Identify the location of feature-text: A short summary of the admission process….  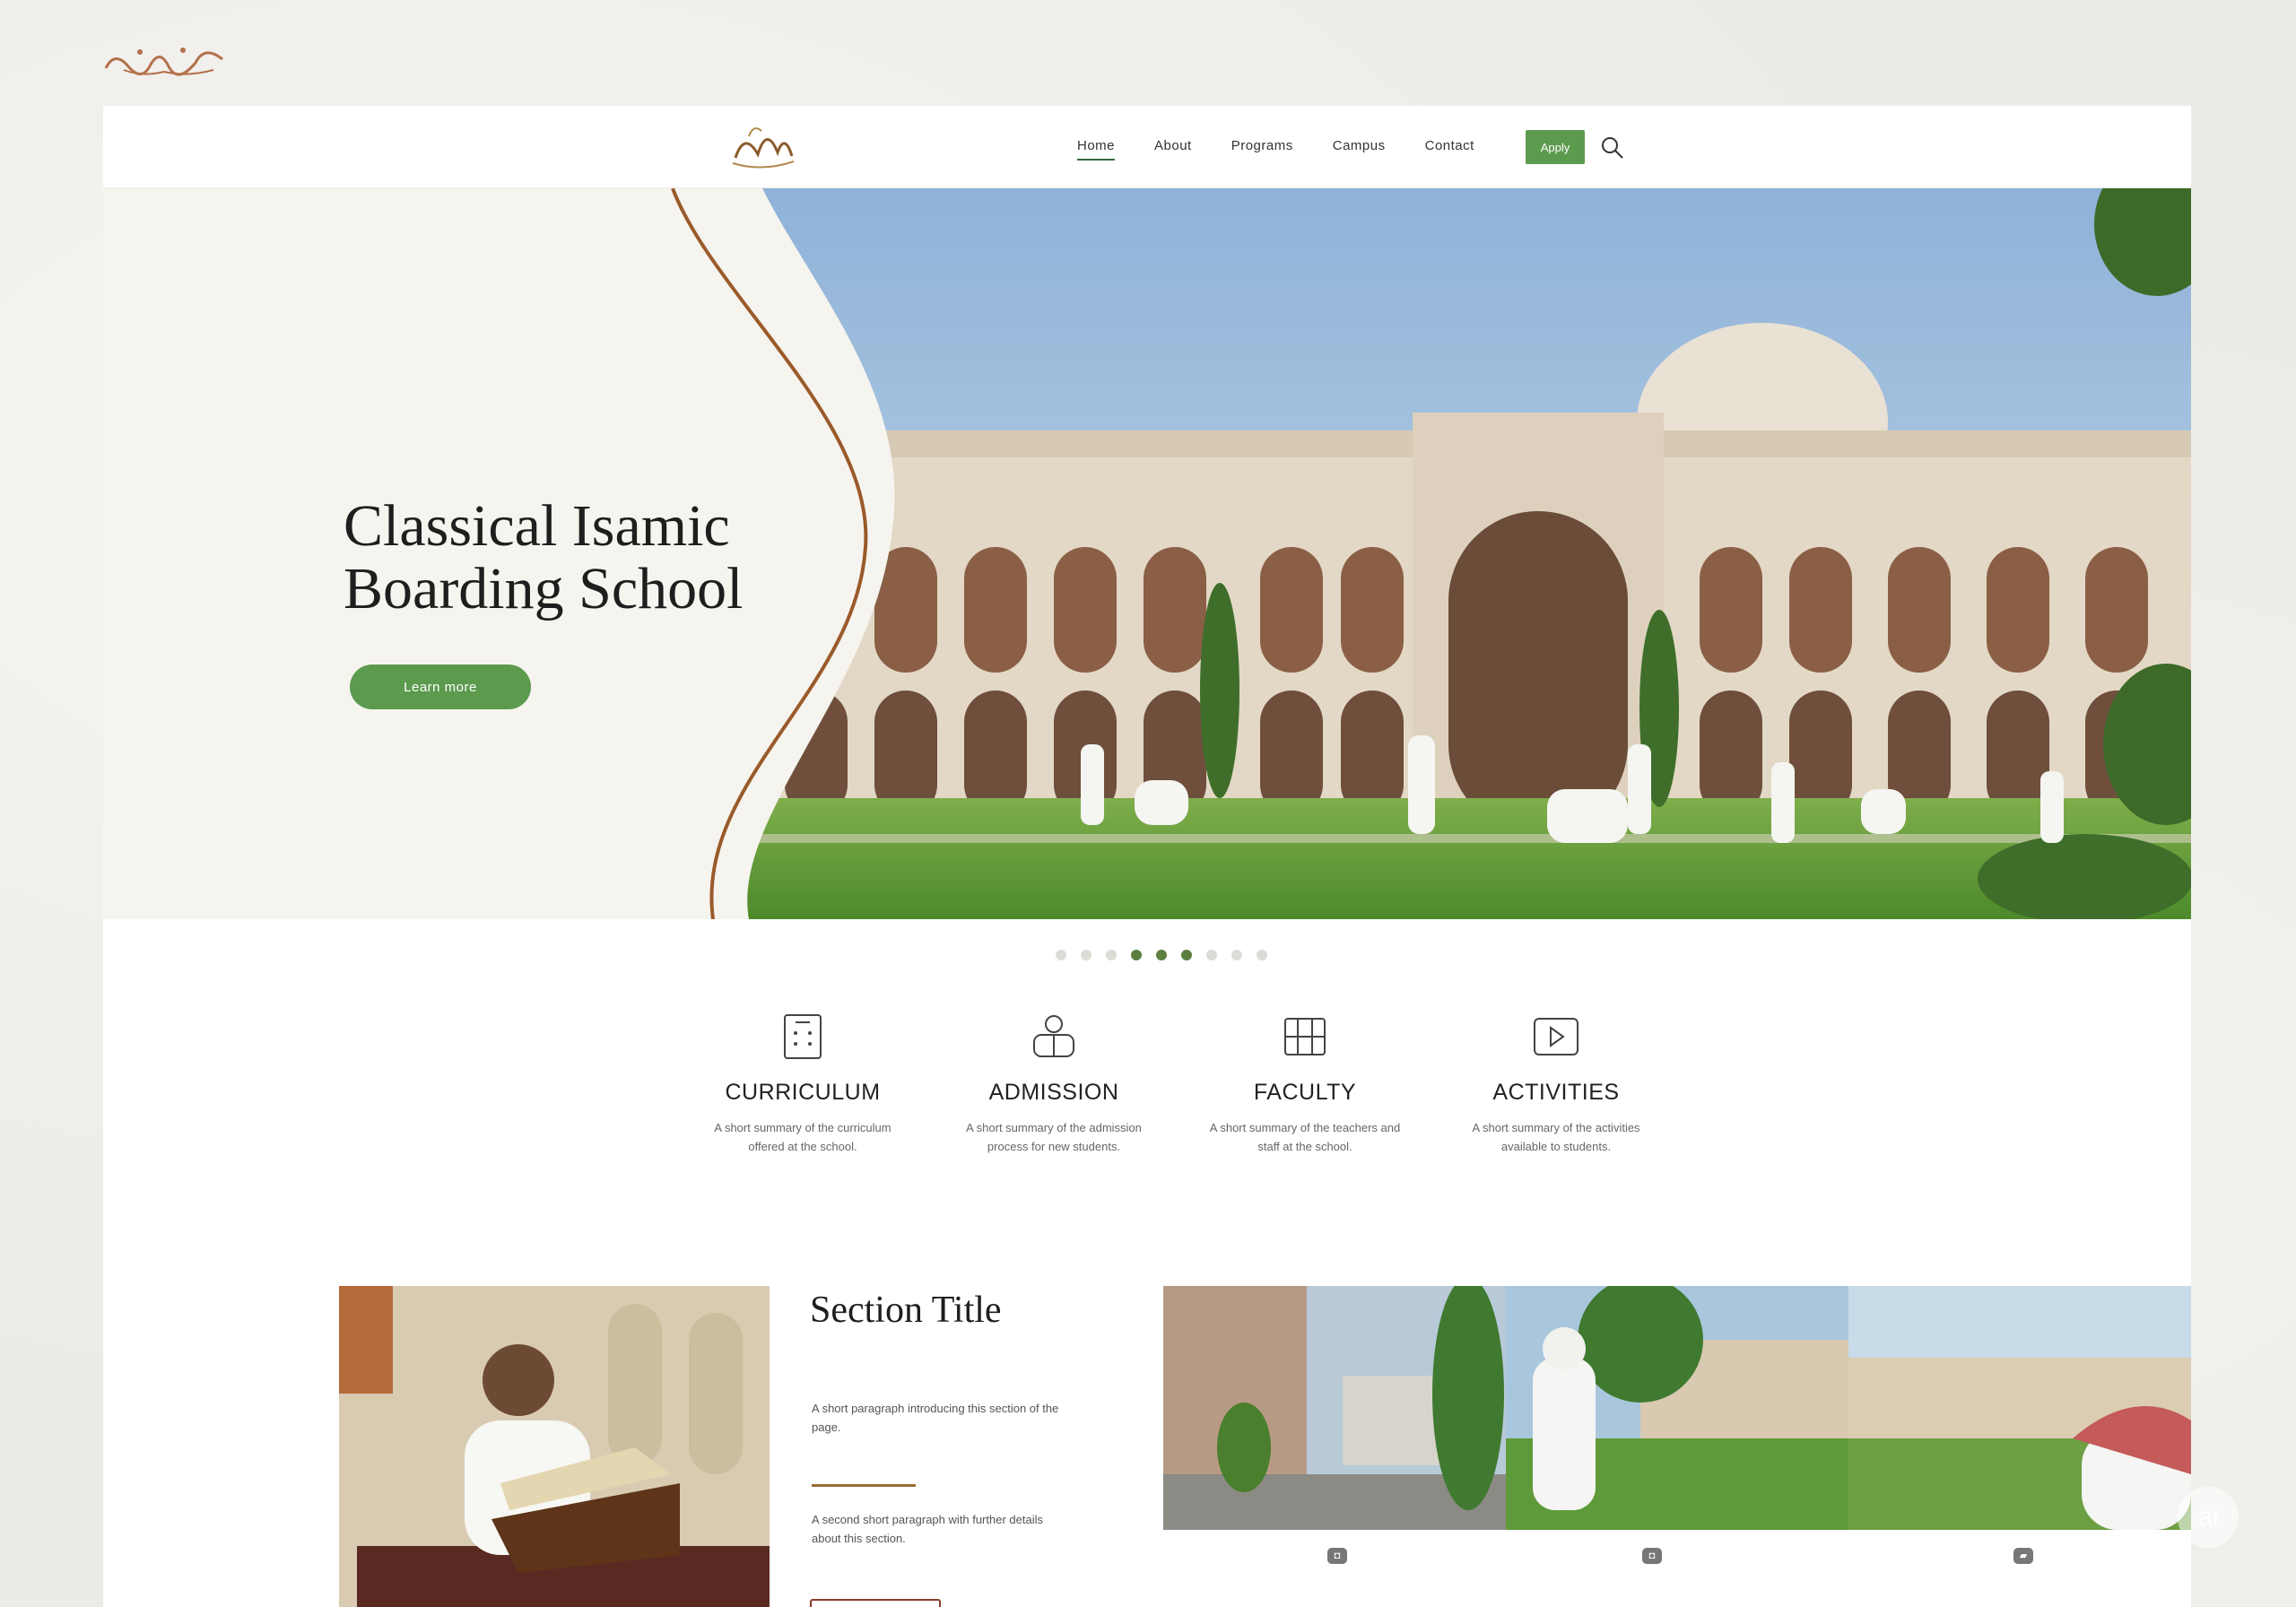
(1054, 1137).